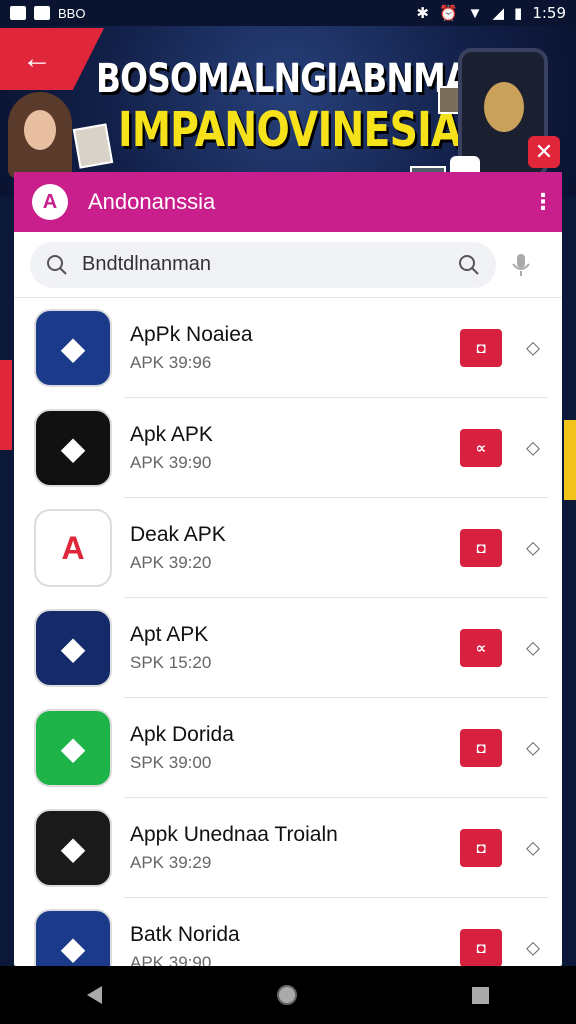 This screenshot has height=1024, width=576. What do you see at coordinates (171, 762) in the screenshot?
I see `app-version: SPK 39:00` at bounding box center [171, 762].